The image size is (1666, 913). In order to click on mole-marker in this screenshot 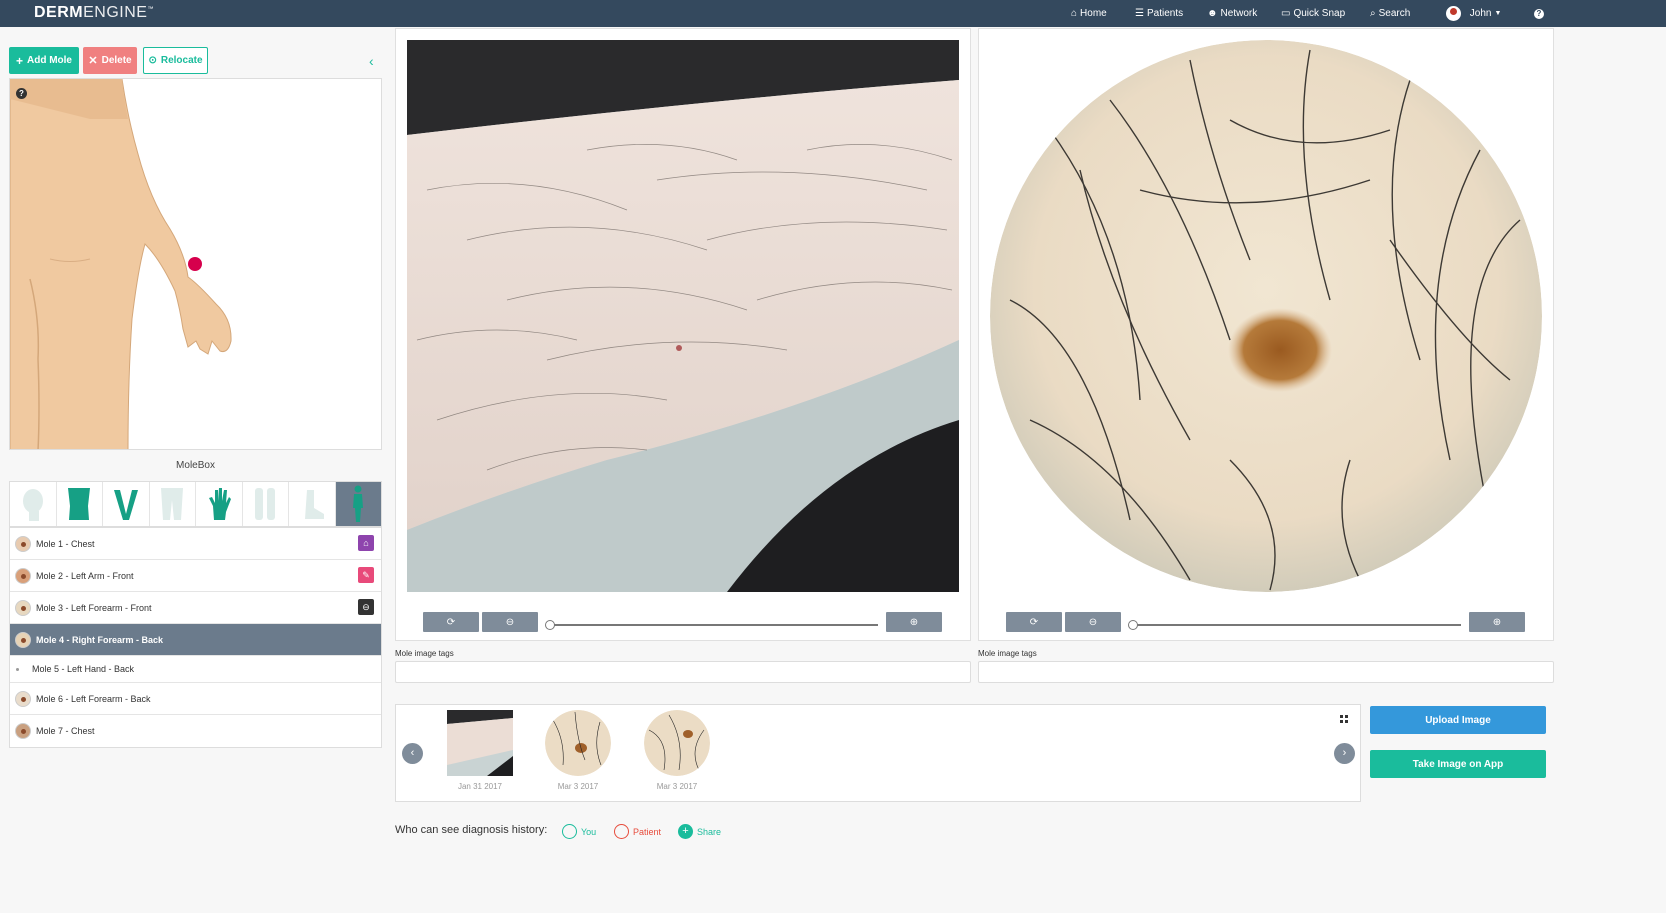, I will do `click(195, 264)`.